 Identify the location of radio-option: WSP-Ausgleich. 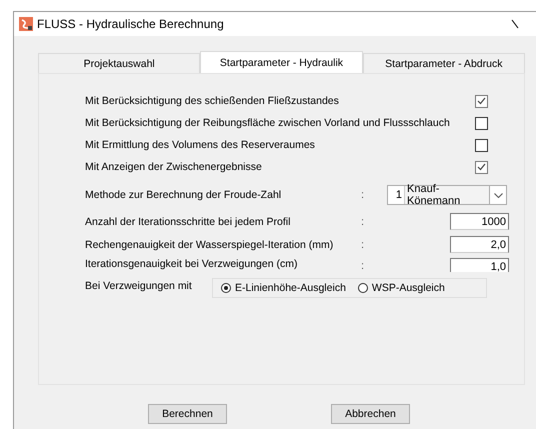
(401, 288).